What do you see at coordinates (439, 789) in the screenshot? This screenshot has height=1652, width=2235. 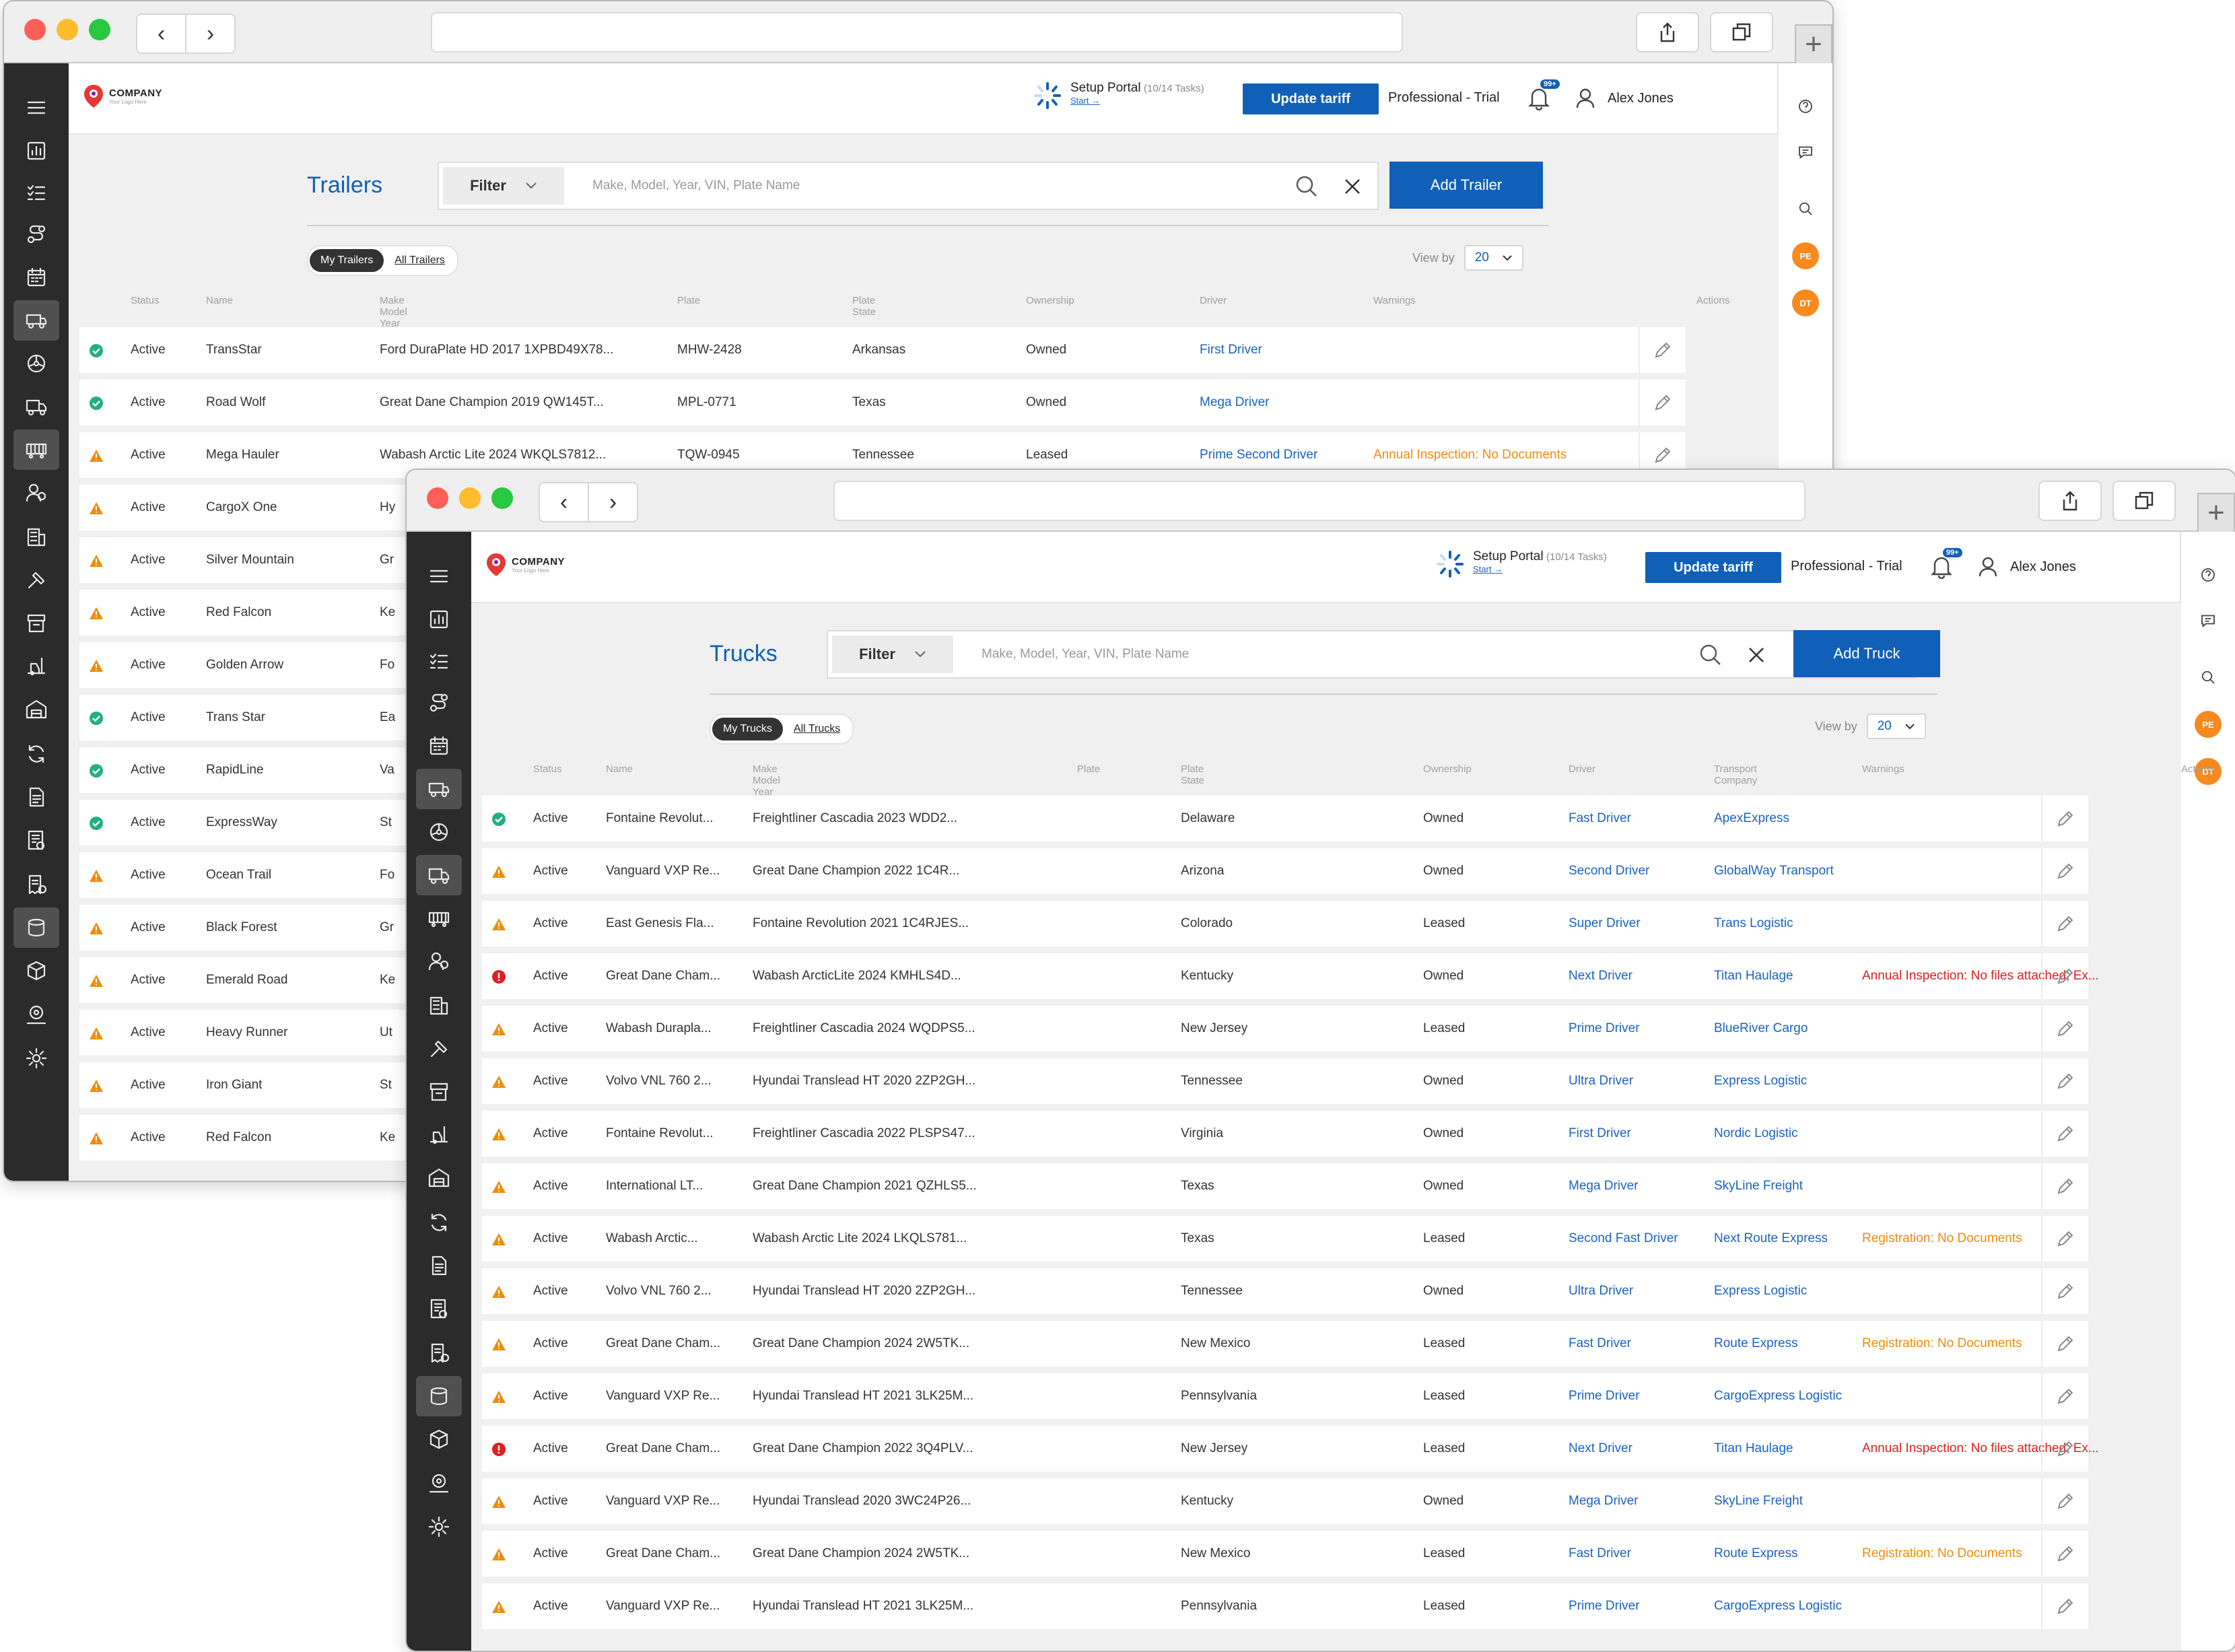 I see `sidebar-item-trailer` at bounding box center [439, 789].